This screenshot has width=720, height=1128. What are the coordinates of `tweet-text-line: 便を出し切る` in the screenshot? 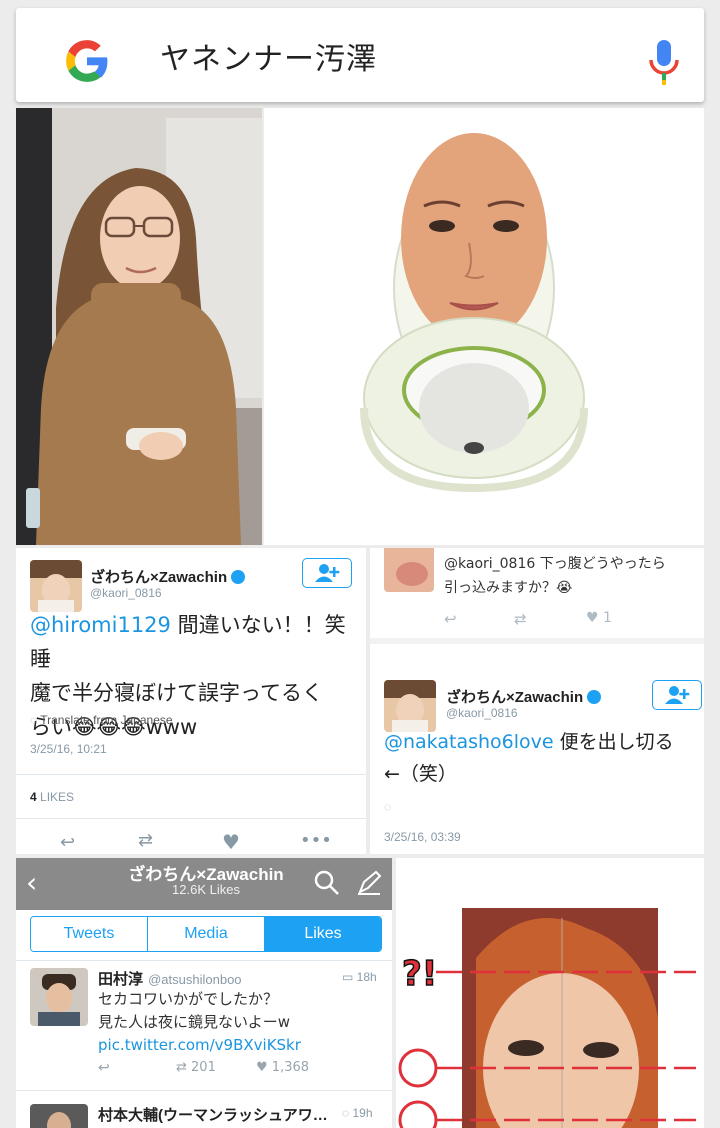 It's located at (613, 742).